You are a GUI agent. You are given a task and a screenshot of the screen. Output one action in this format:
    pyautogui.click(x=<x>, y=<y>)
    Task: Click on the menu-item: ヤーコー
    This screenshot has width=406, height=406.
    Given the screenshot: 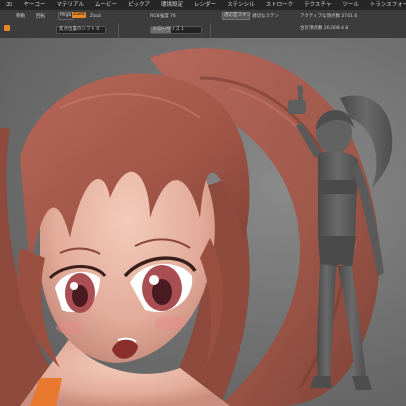 What is the action you would take?
    pyautogui.click(x=34, y=5)
    